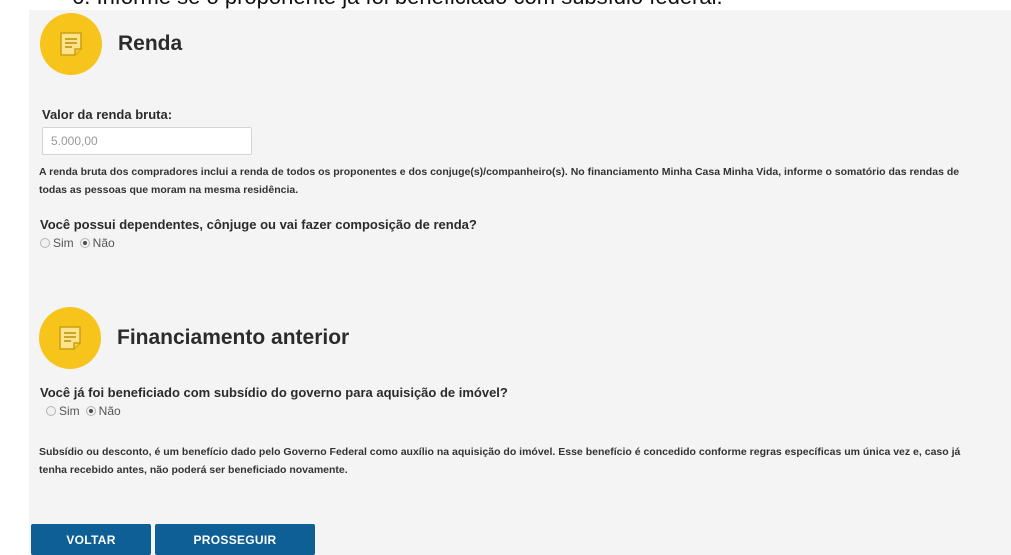 The height and width of the screenshot is (555, 1011). I want to click on renda-section-header: Renda, so click(111, 44).